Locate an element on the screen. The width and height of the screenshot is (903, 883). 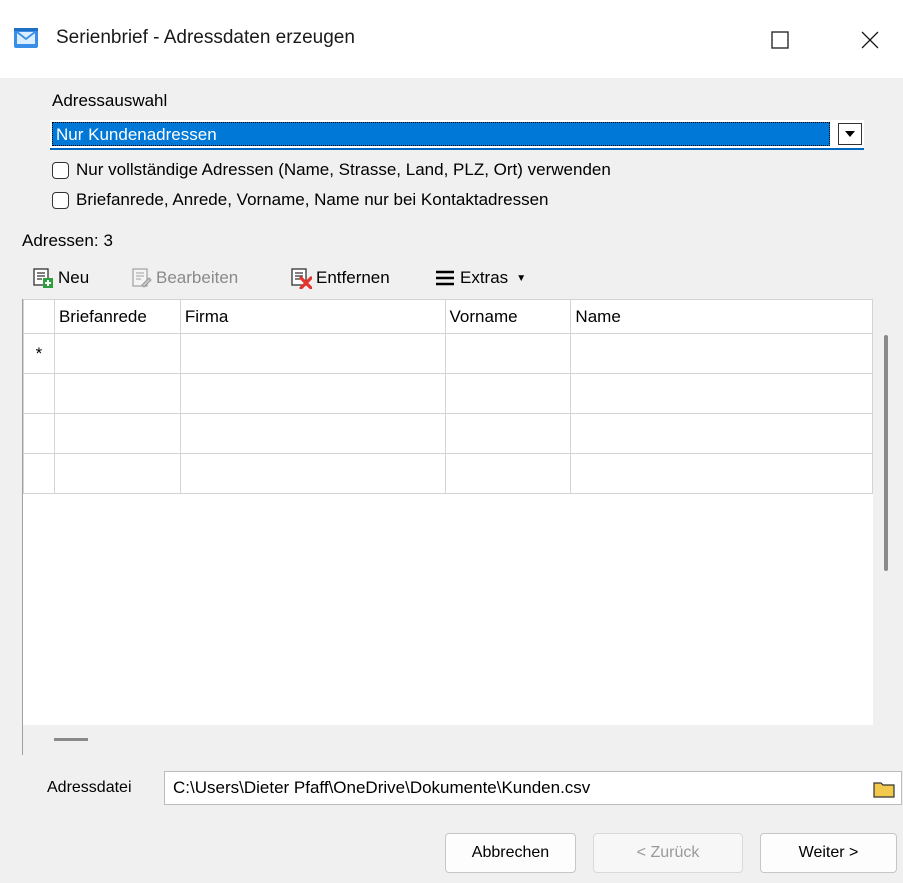
hamburger-menu-icon is located at coordinates (445, 278).